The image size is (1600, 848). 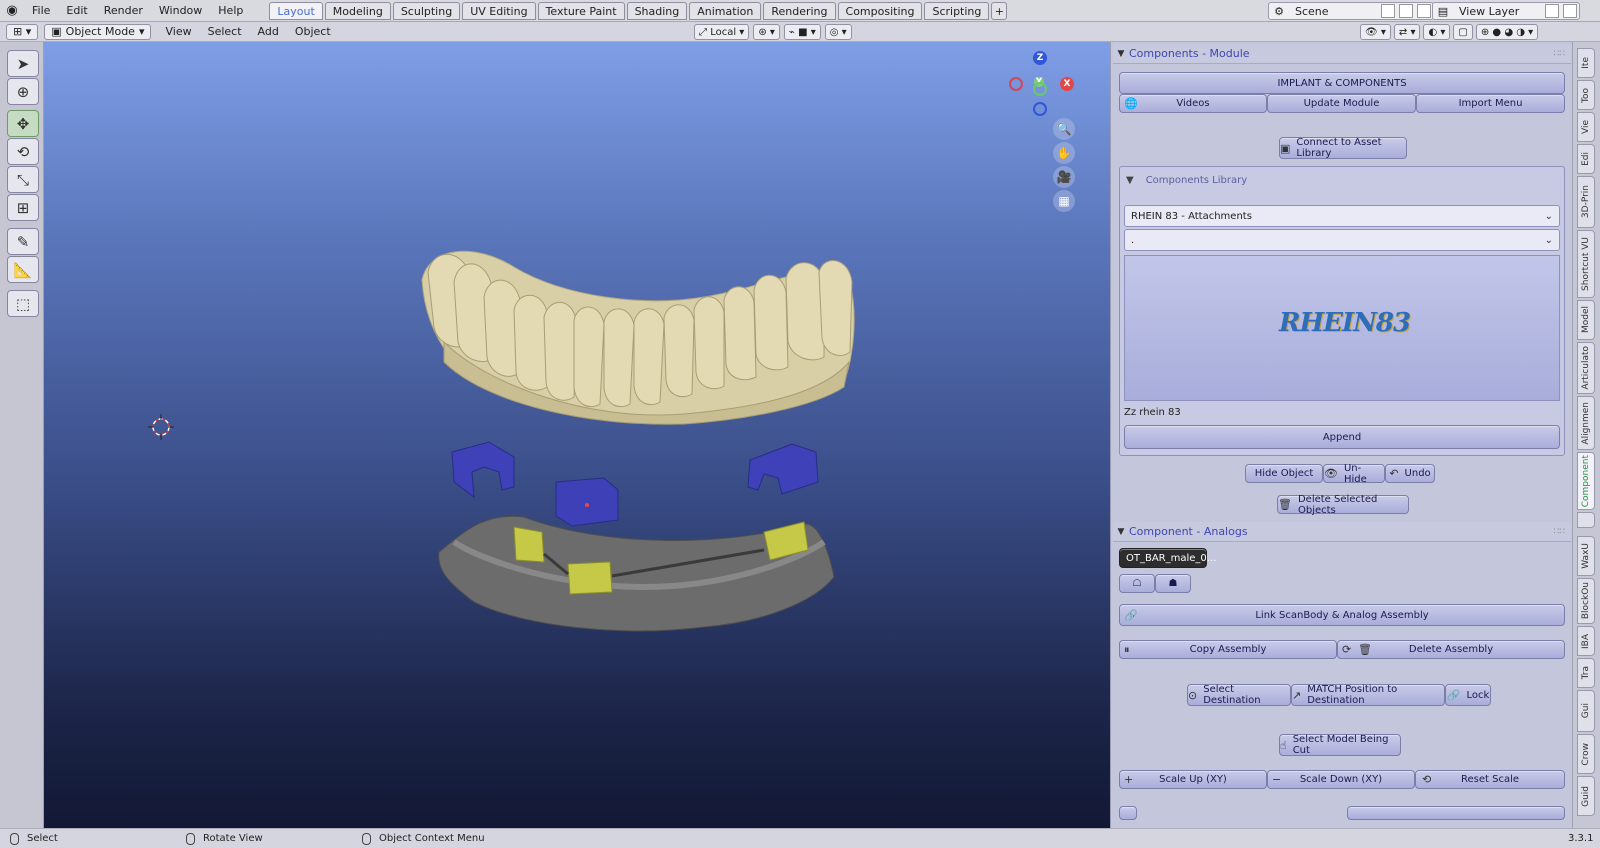 I want to click on link-scanbody-button: 🔗 Link ScanBody & Analog Assembly, so click(x=1342, y=615).